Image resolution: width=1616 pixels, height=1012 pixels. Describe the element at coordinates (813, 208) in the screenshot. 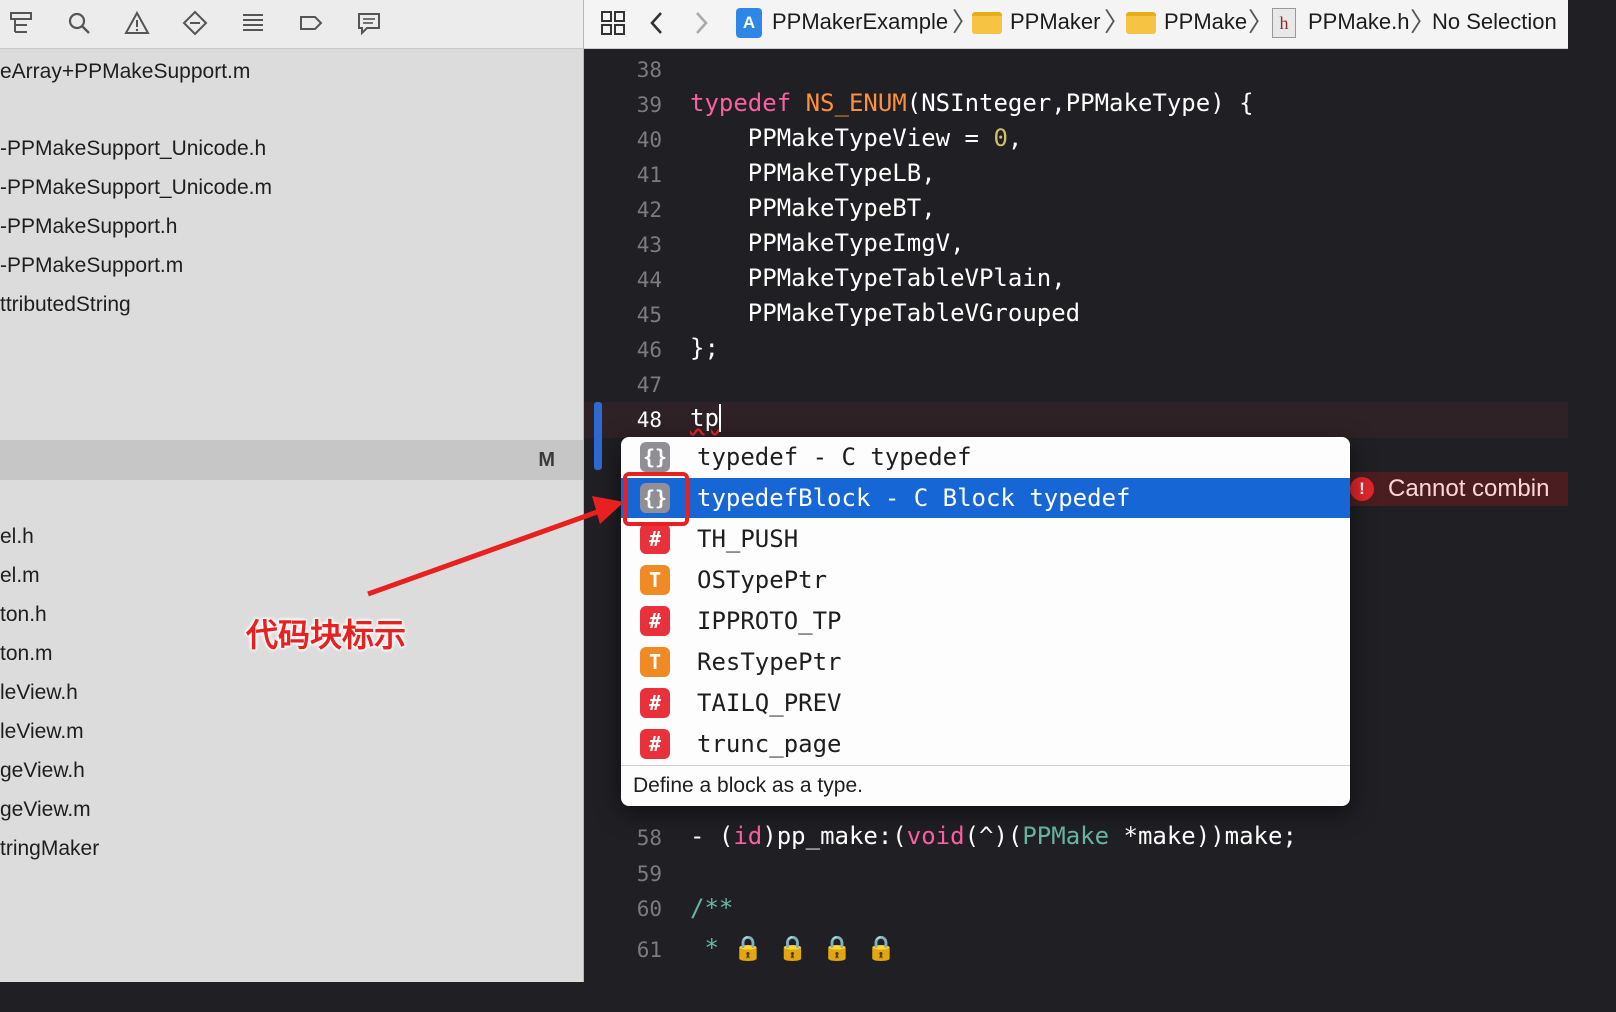

I see `code-line: PPMakeTypeBT,` at that location.